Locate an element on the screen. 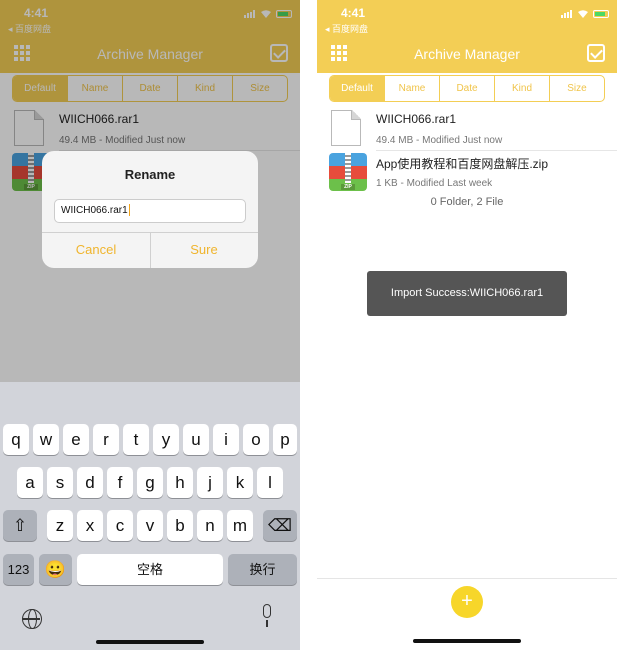 The width and height of the screenshot is (617, 650). key-r: r is located at coordinates (106, 439).